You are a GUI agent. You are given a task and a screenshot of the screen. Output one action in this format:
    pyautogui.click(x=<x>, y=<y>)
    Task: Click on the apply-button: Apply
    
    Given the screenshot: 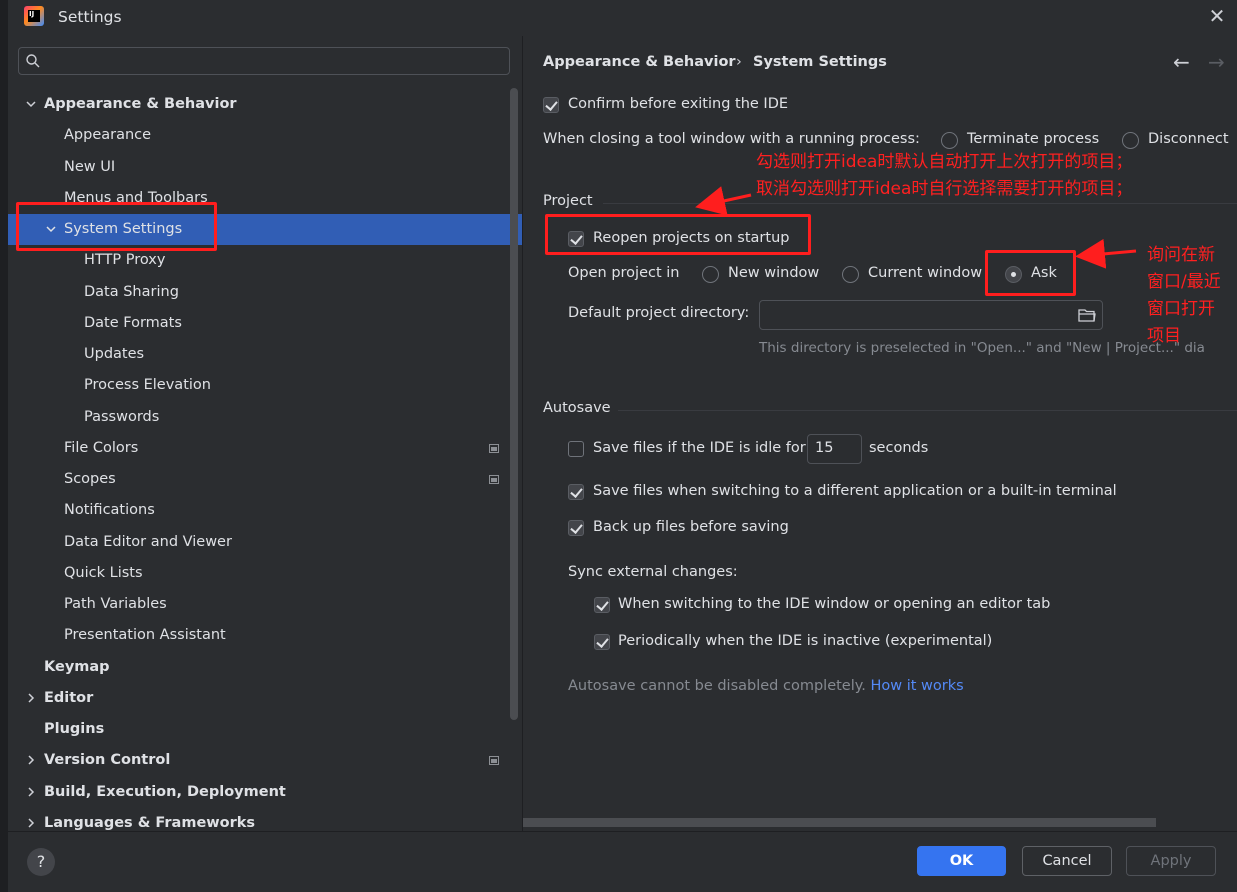 What is the action you would take?
    pyautogui.click(x=1171, y=861)
    